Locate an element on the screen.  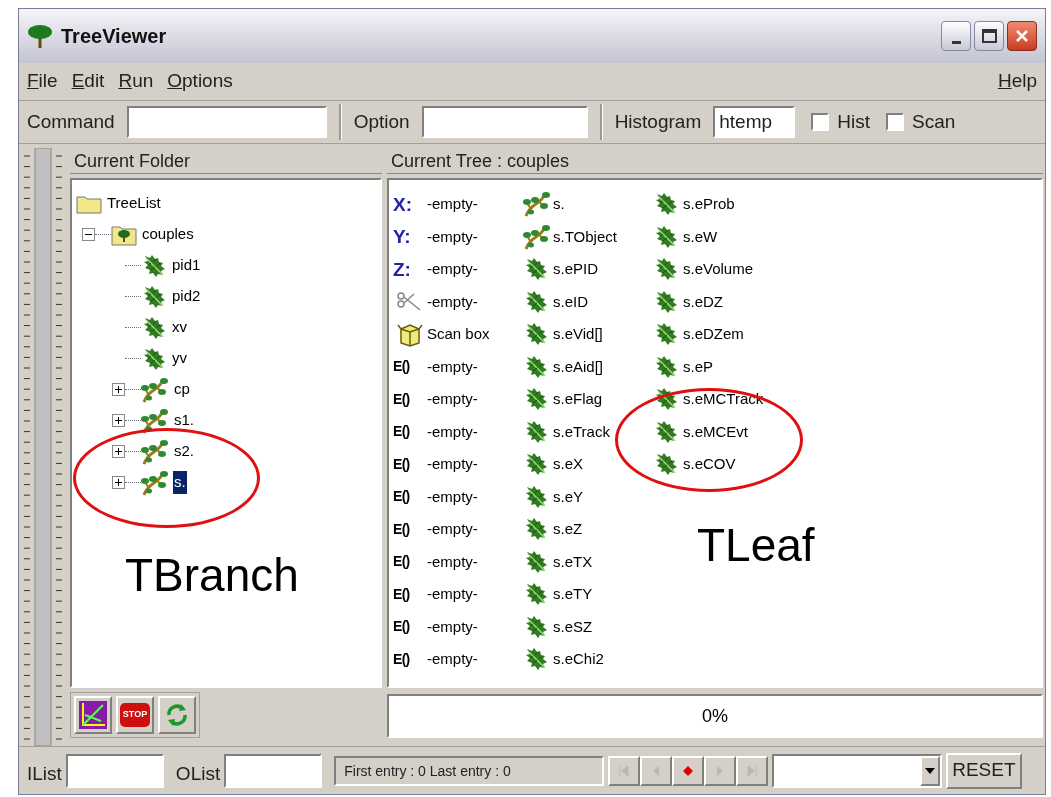
list-item: s.eMCTrack is located at coordinates (723, 399).